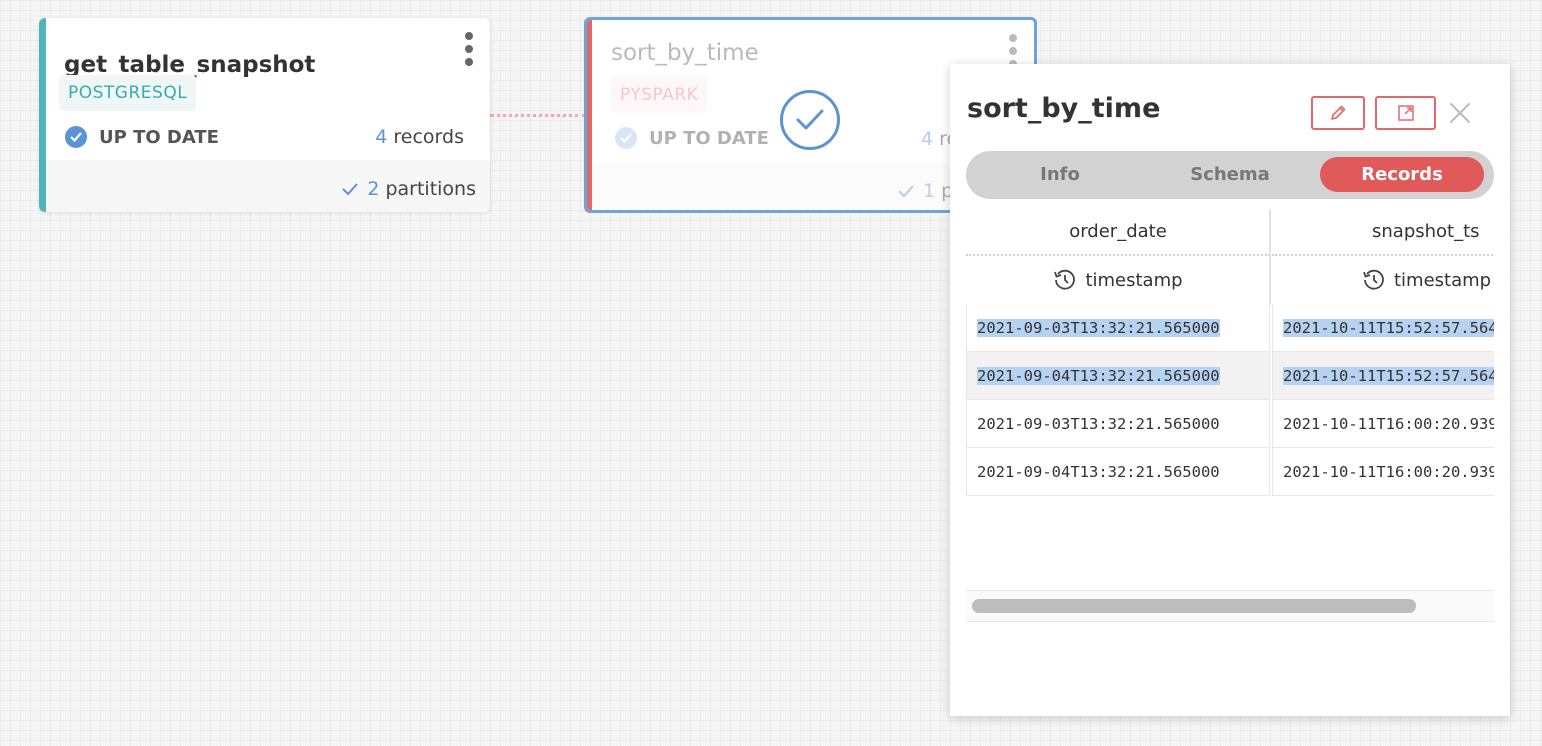 The width and height of the screenshot is (1542, 746). What do you see at coordinates (42, 115) in the screenshot?
I see `node-accent-bar` at bounding box center [42, 115].